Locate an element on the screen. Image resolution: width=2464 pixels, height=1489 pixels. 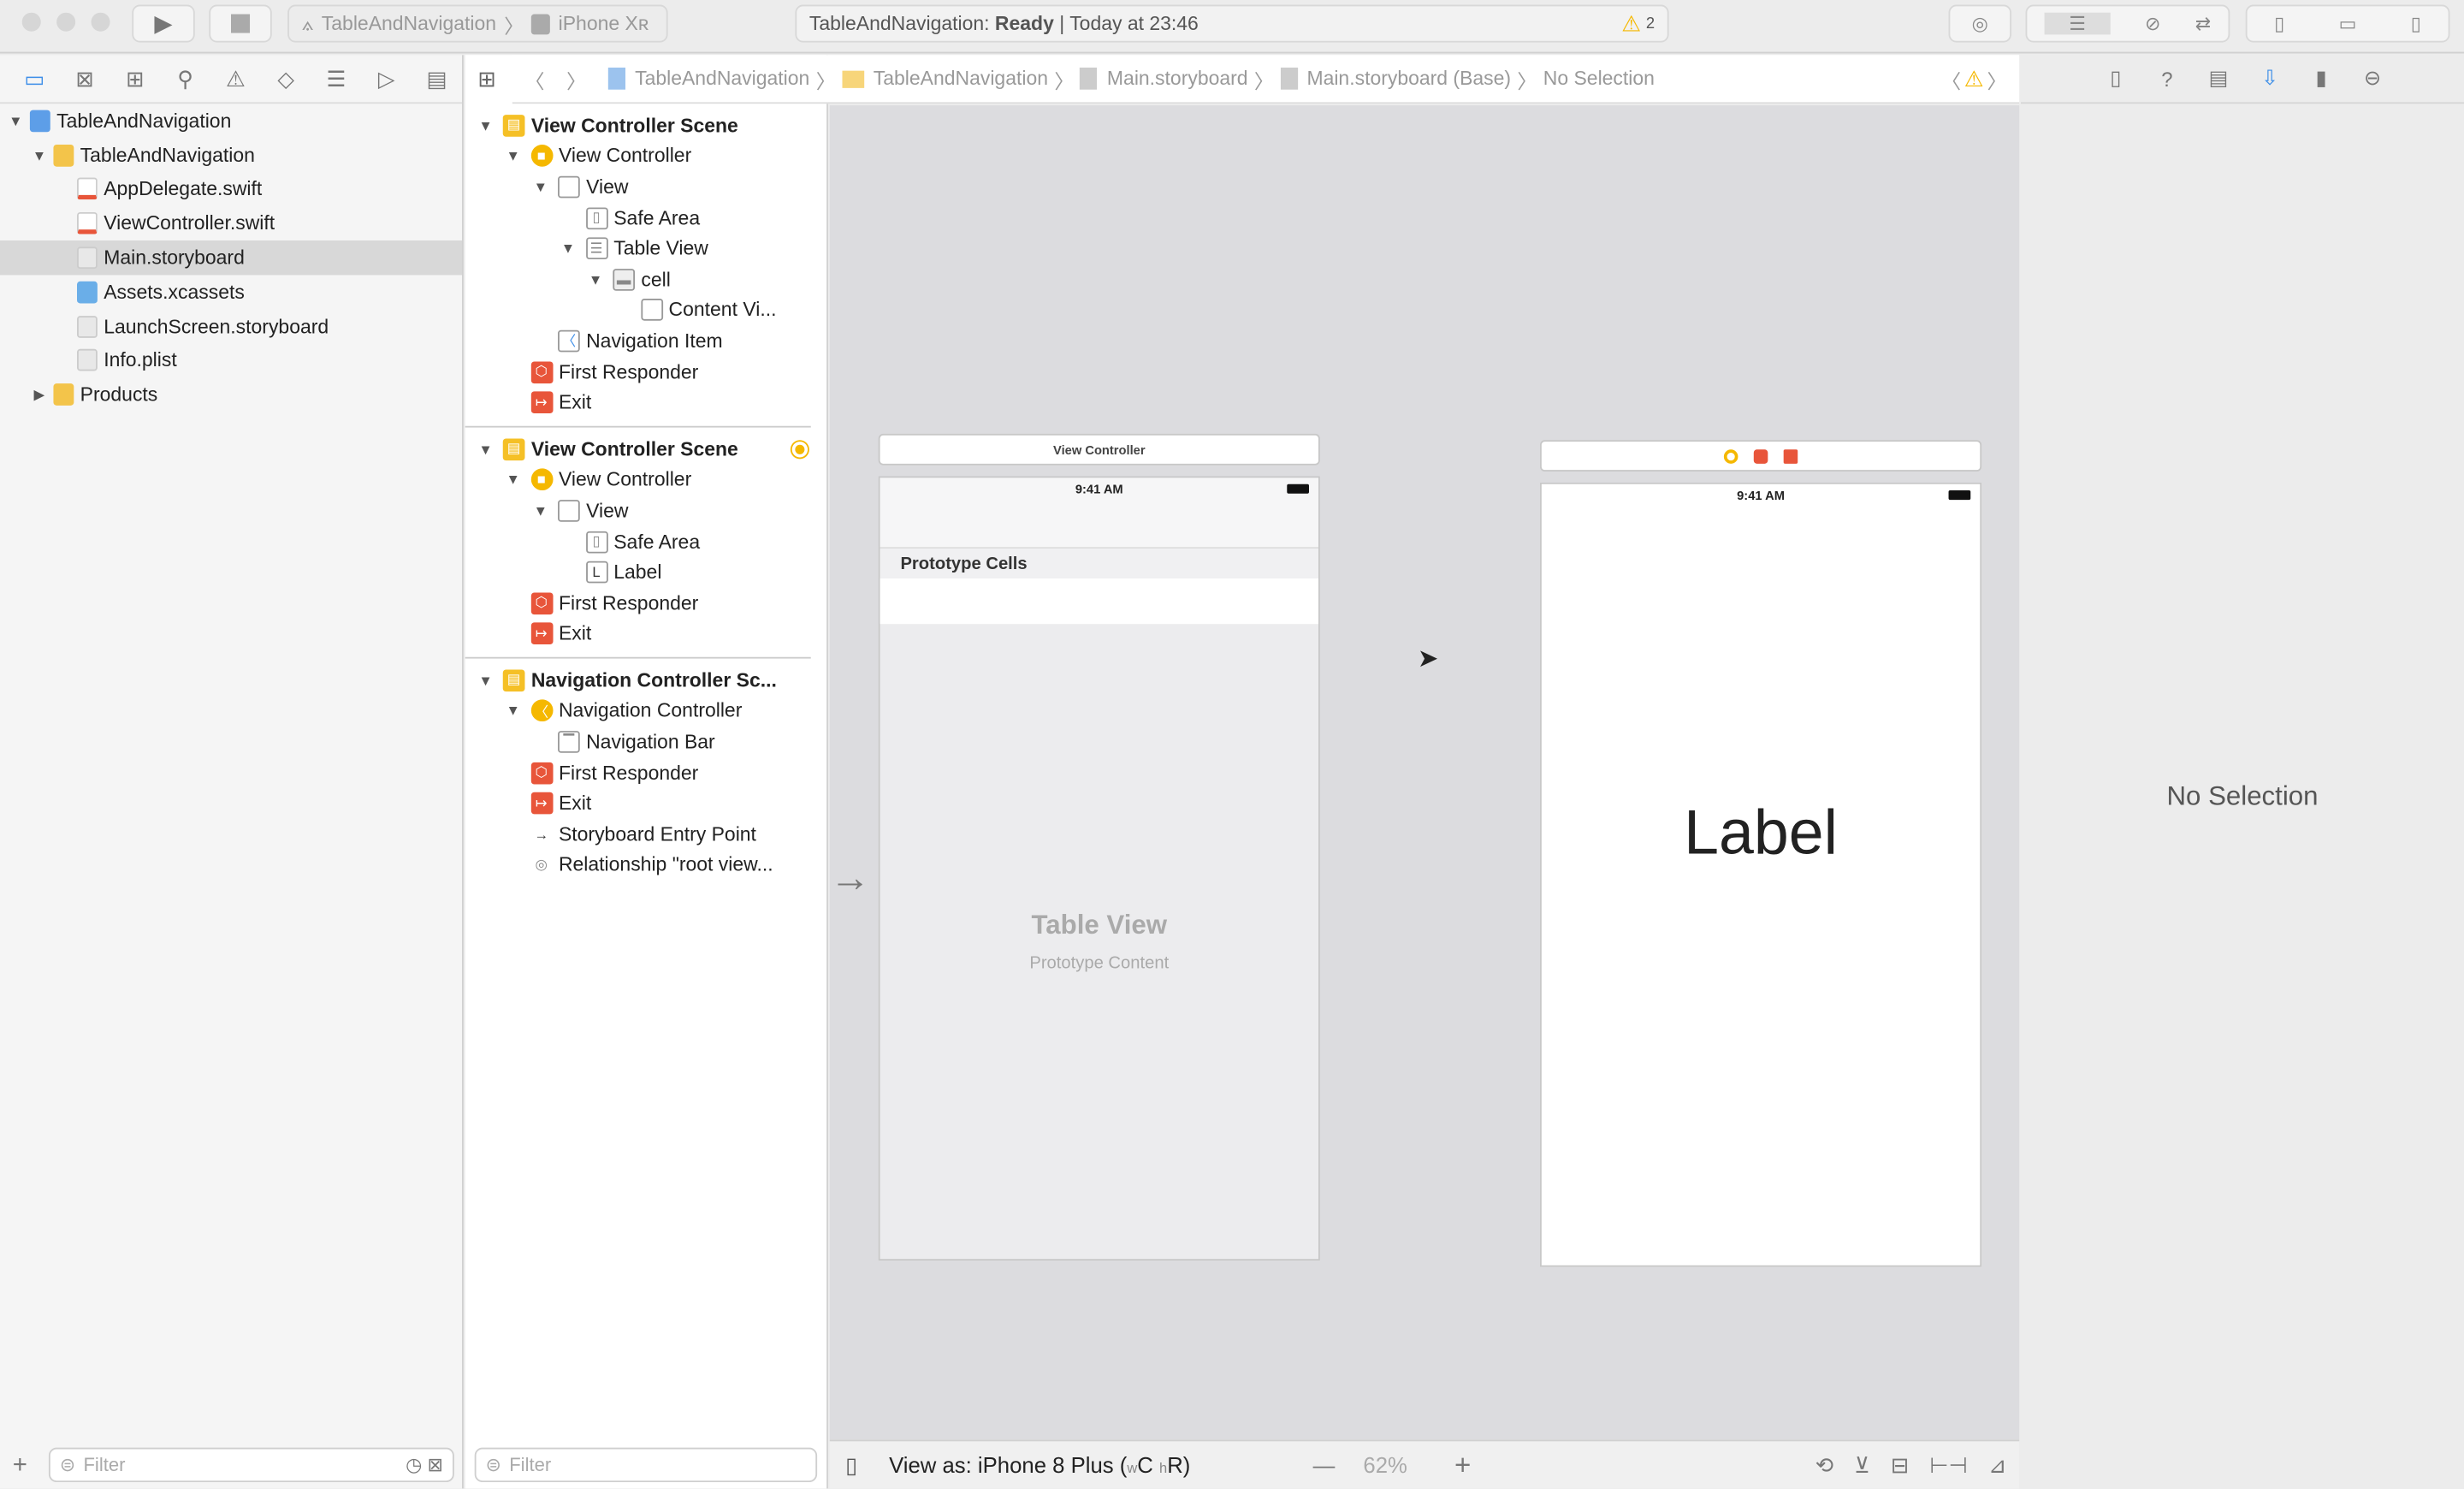
file-tree-item: Assets.xcassets is located at coordinates (231, 292).